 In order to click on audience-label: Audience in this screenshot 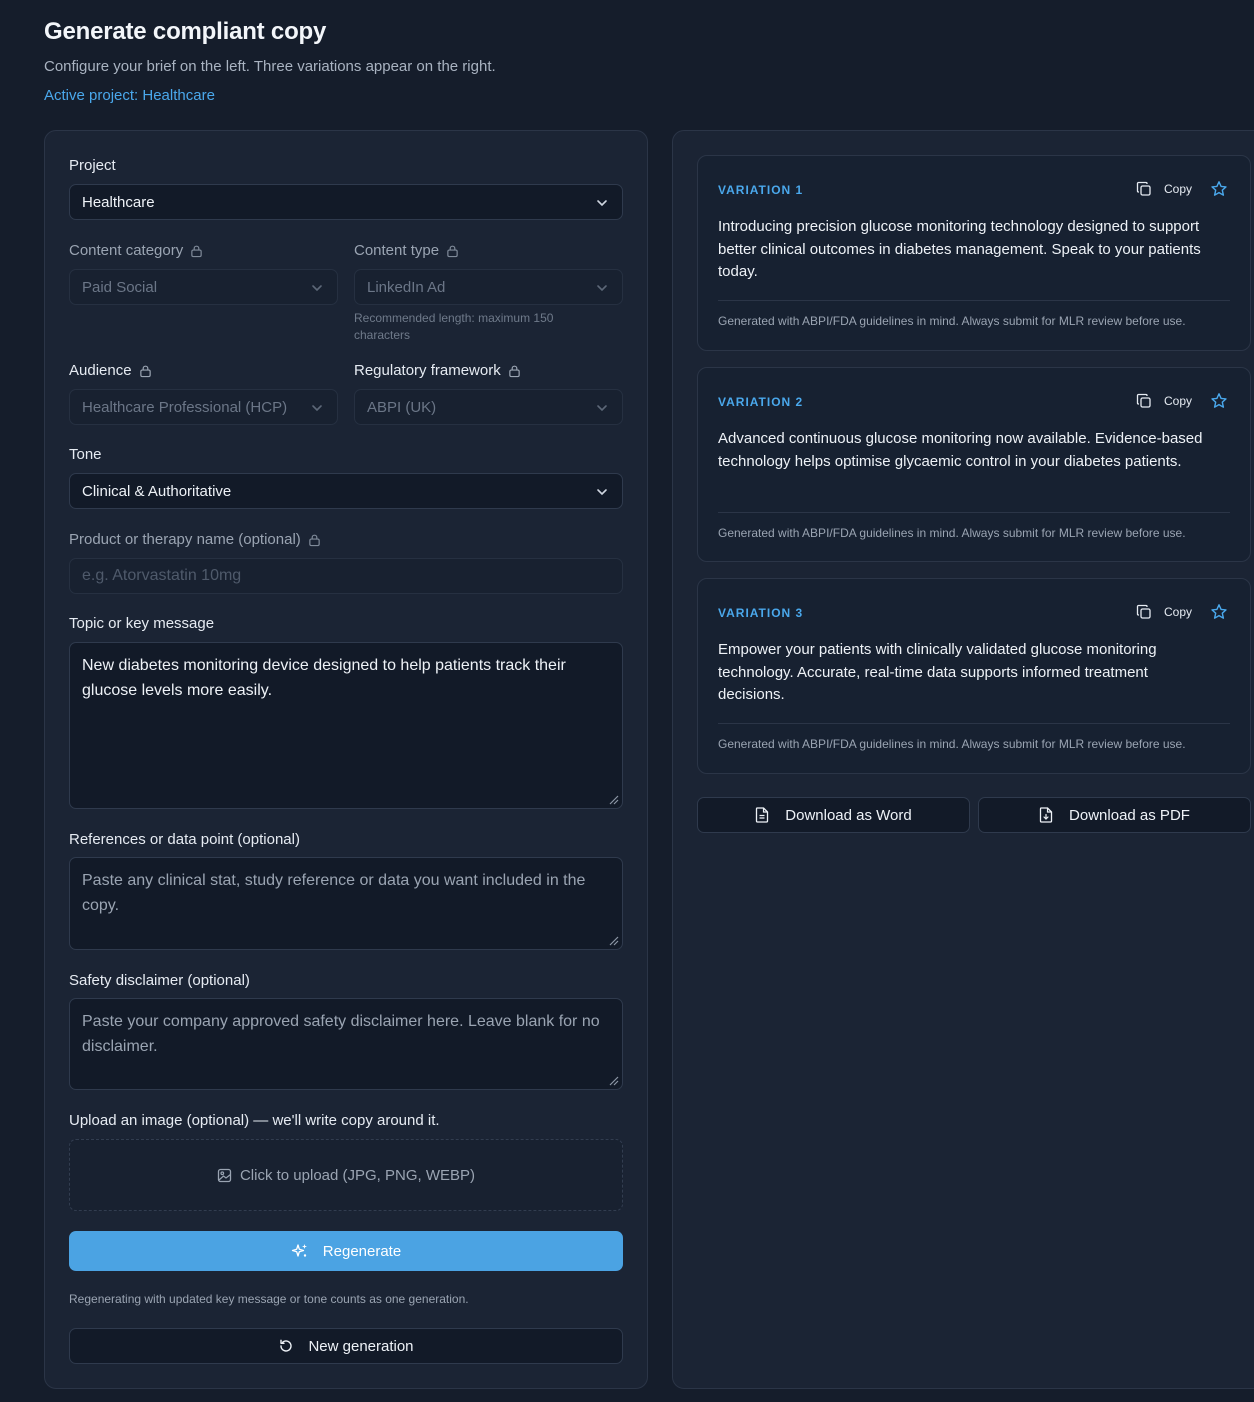, I will do `click(110, 370)`.